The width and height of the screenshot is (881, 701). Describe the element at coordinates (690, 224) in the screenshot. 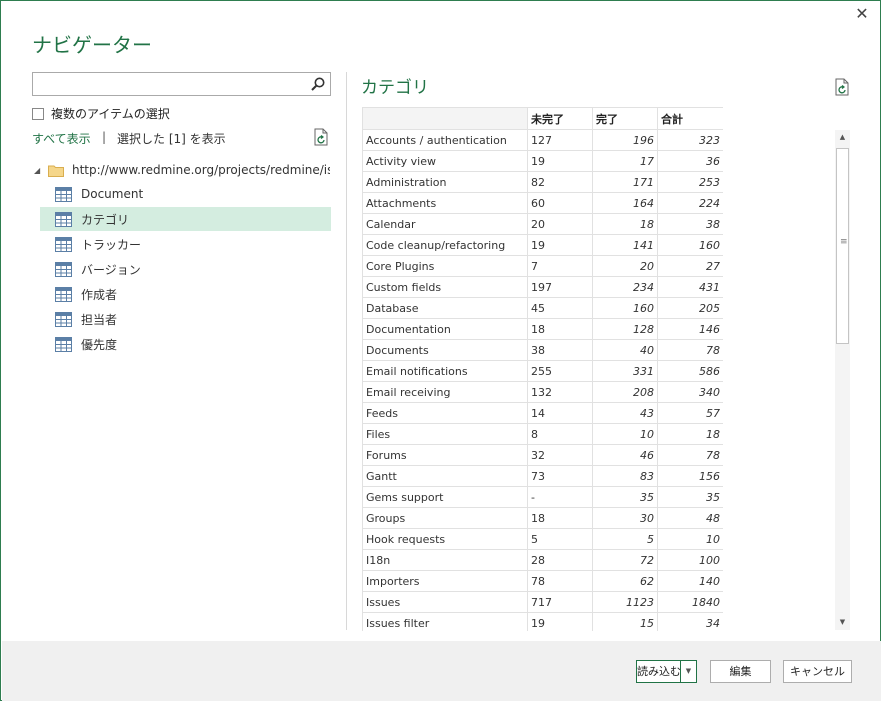

I see `table-cell: 38` at that location.